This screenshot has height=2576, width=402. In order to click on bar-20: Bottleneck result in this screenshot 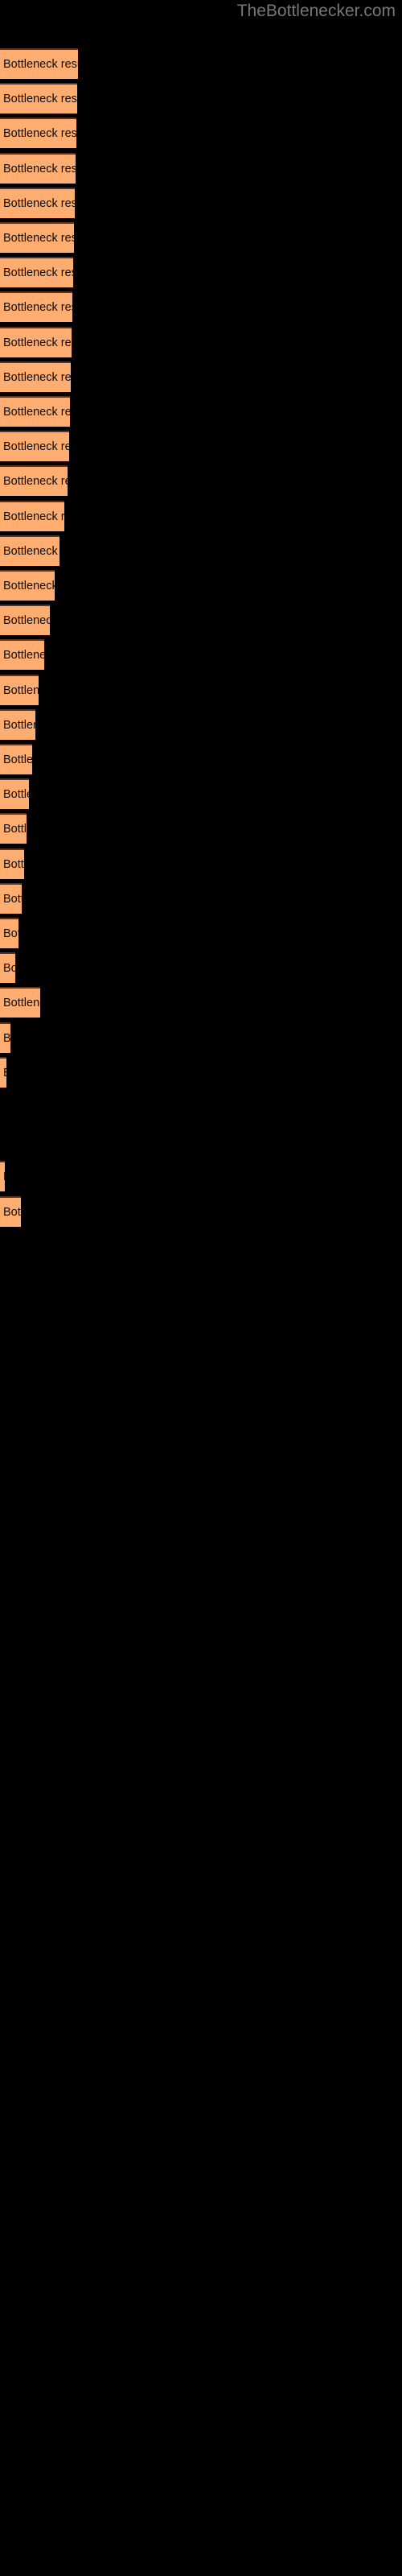, I will do `click(17, 724)`.